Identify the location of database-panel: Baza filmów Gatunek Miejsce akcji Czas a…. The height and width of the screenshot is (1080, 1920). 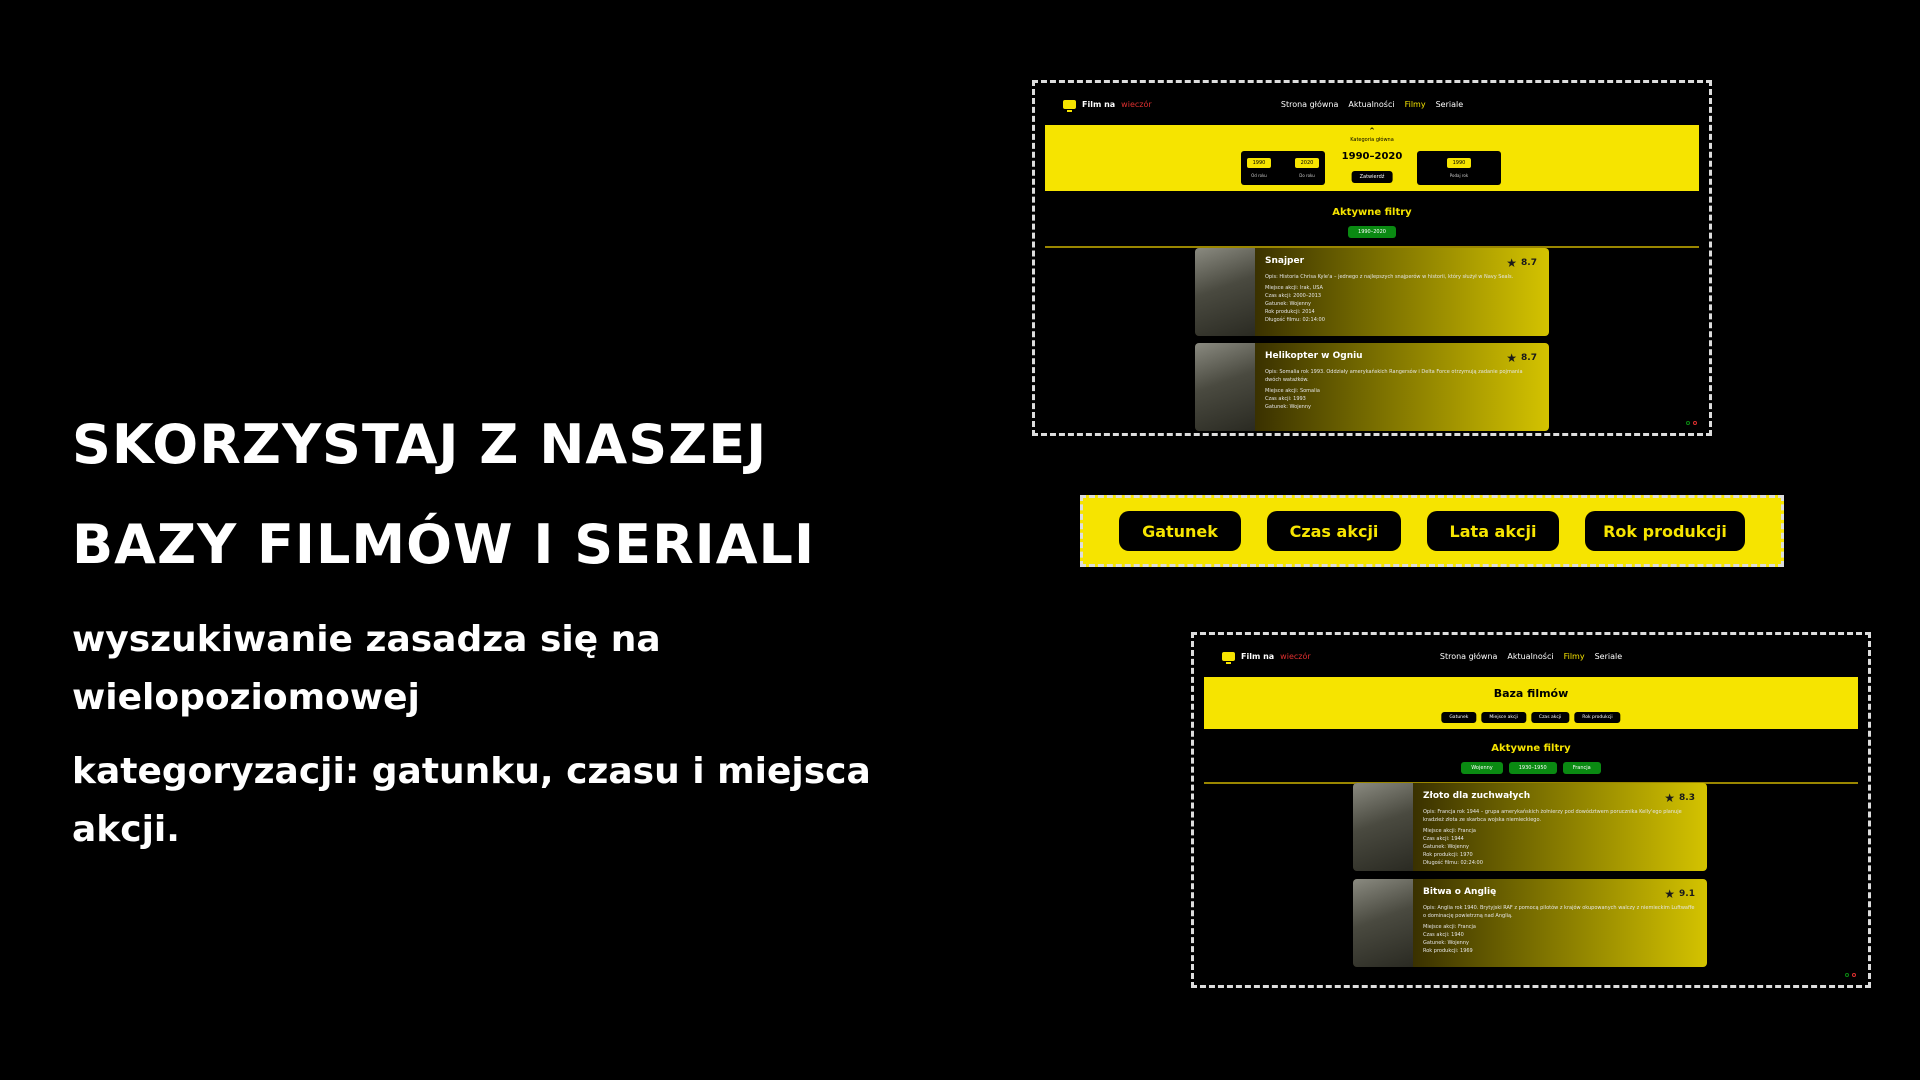
(1531, 703).